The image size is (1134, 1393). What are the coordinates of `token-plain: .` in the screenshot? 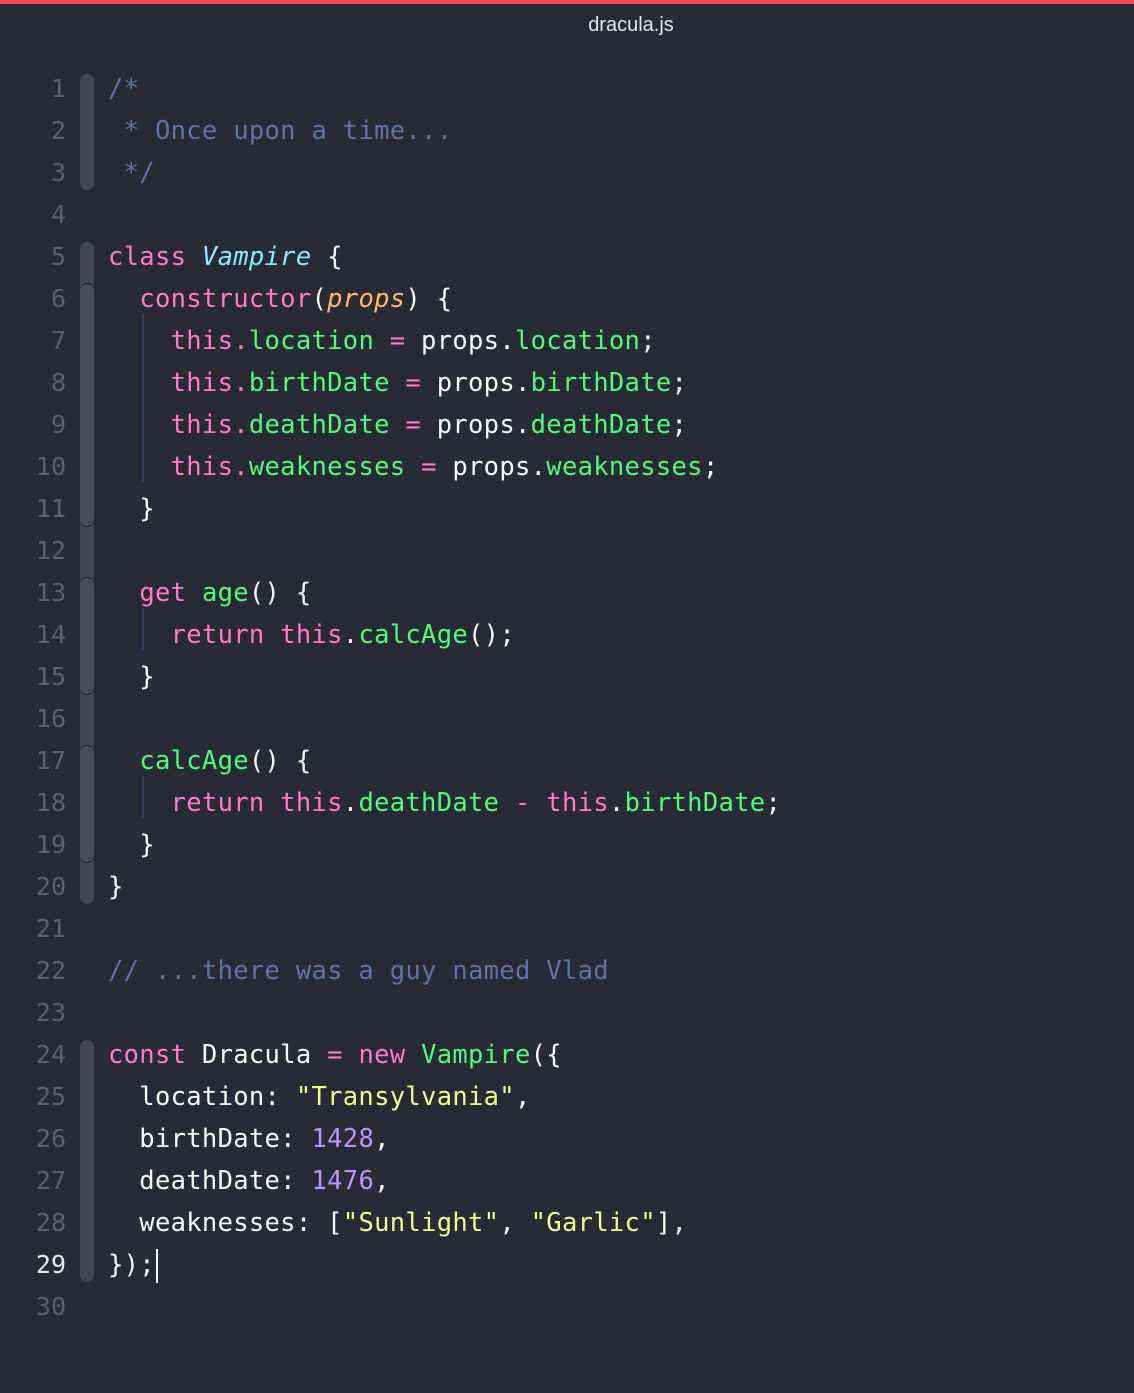 It's located at (350, 635).